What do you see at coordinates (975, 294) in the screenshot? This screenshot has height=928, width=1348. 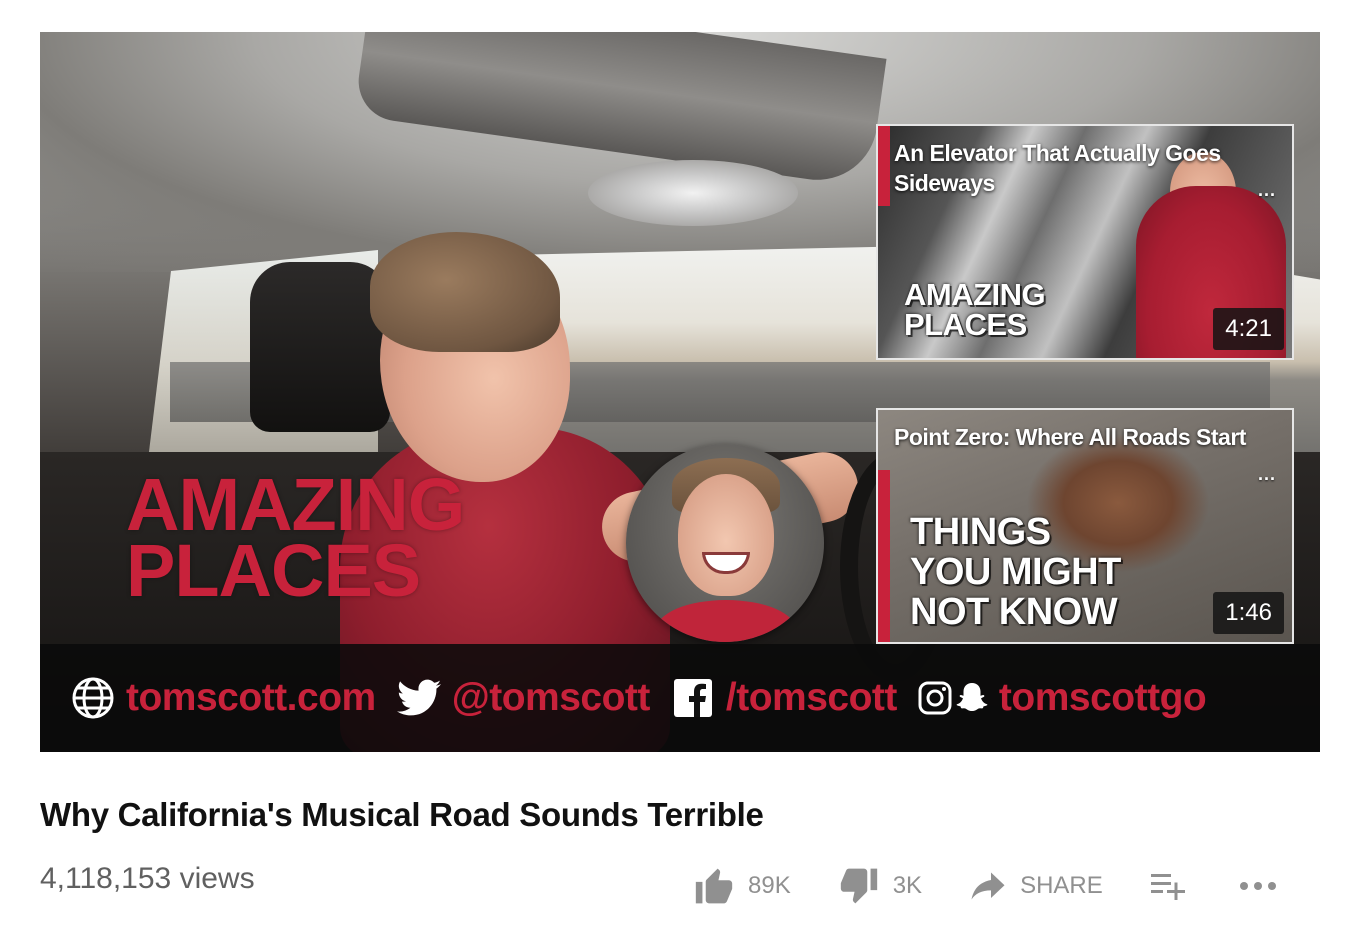 I see `overlay-line: AMAZING` at bounding box center [975, 294].